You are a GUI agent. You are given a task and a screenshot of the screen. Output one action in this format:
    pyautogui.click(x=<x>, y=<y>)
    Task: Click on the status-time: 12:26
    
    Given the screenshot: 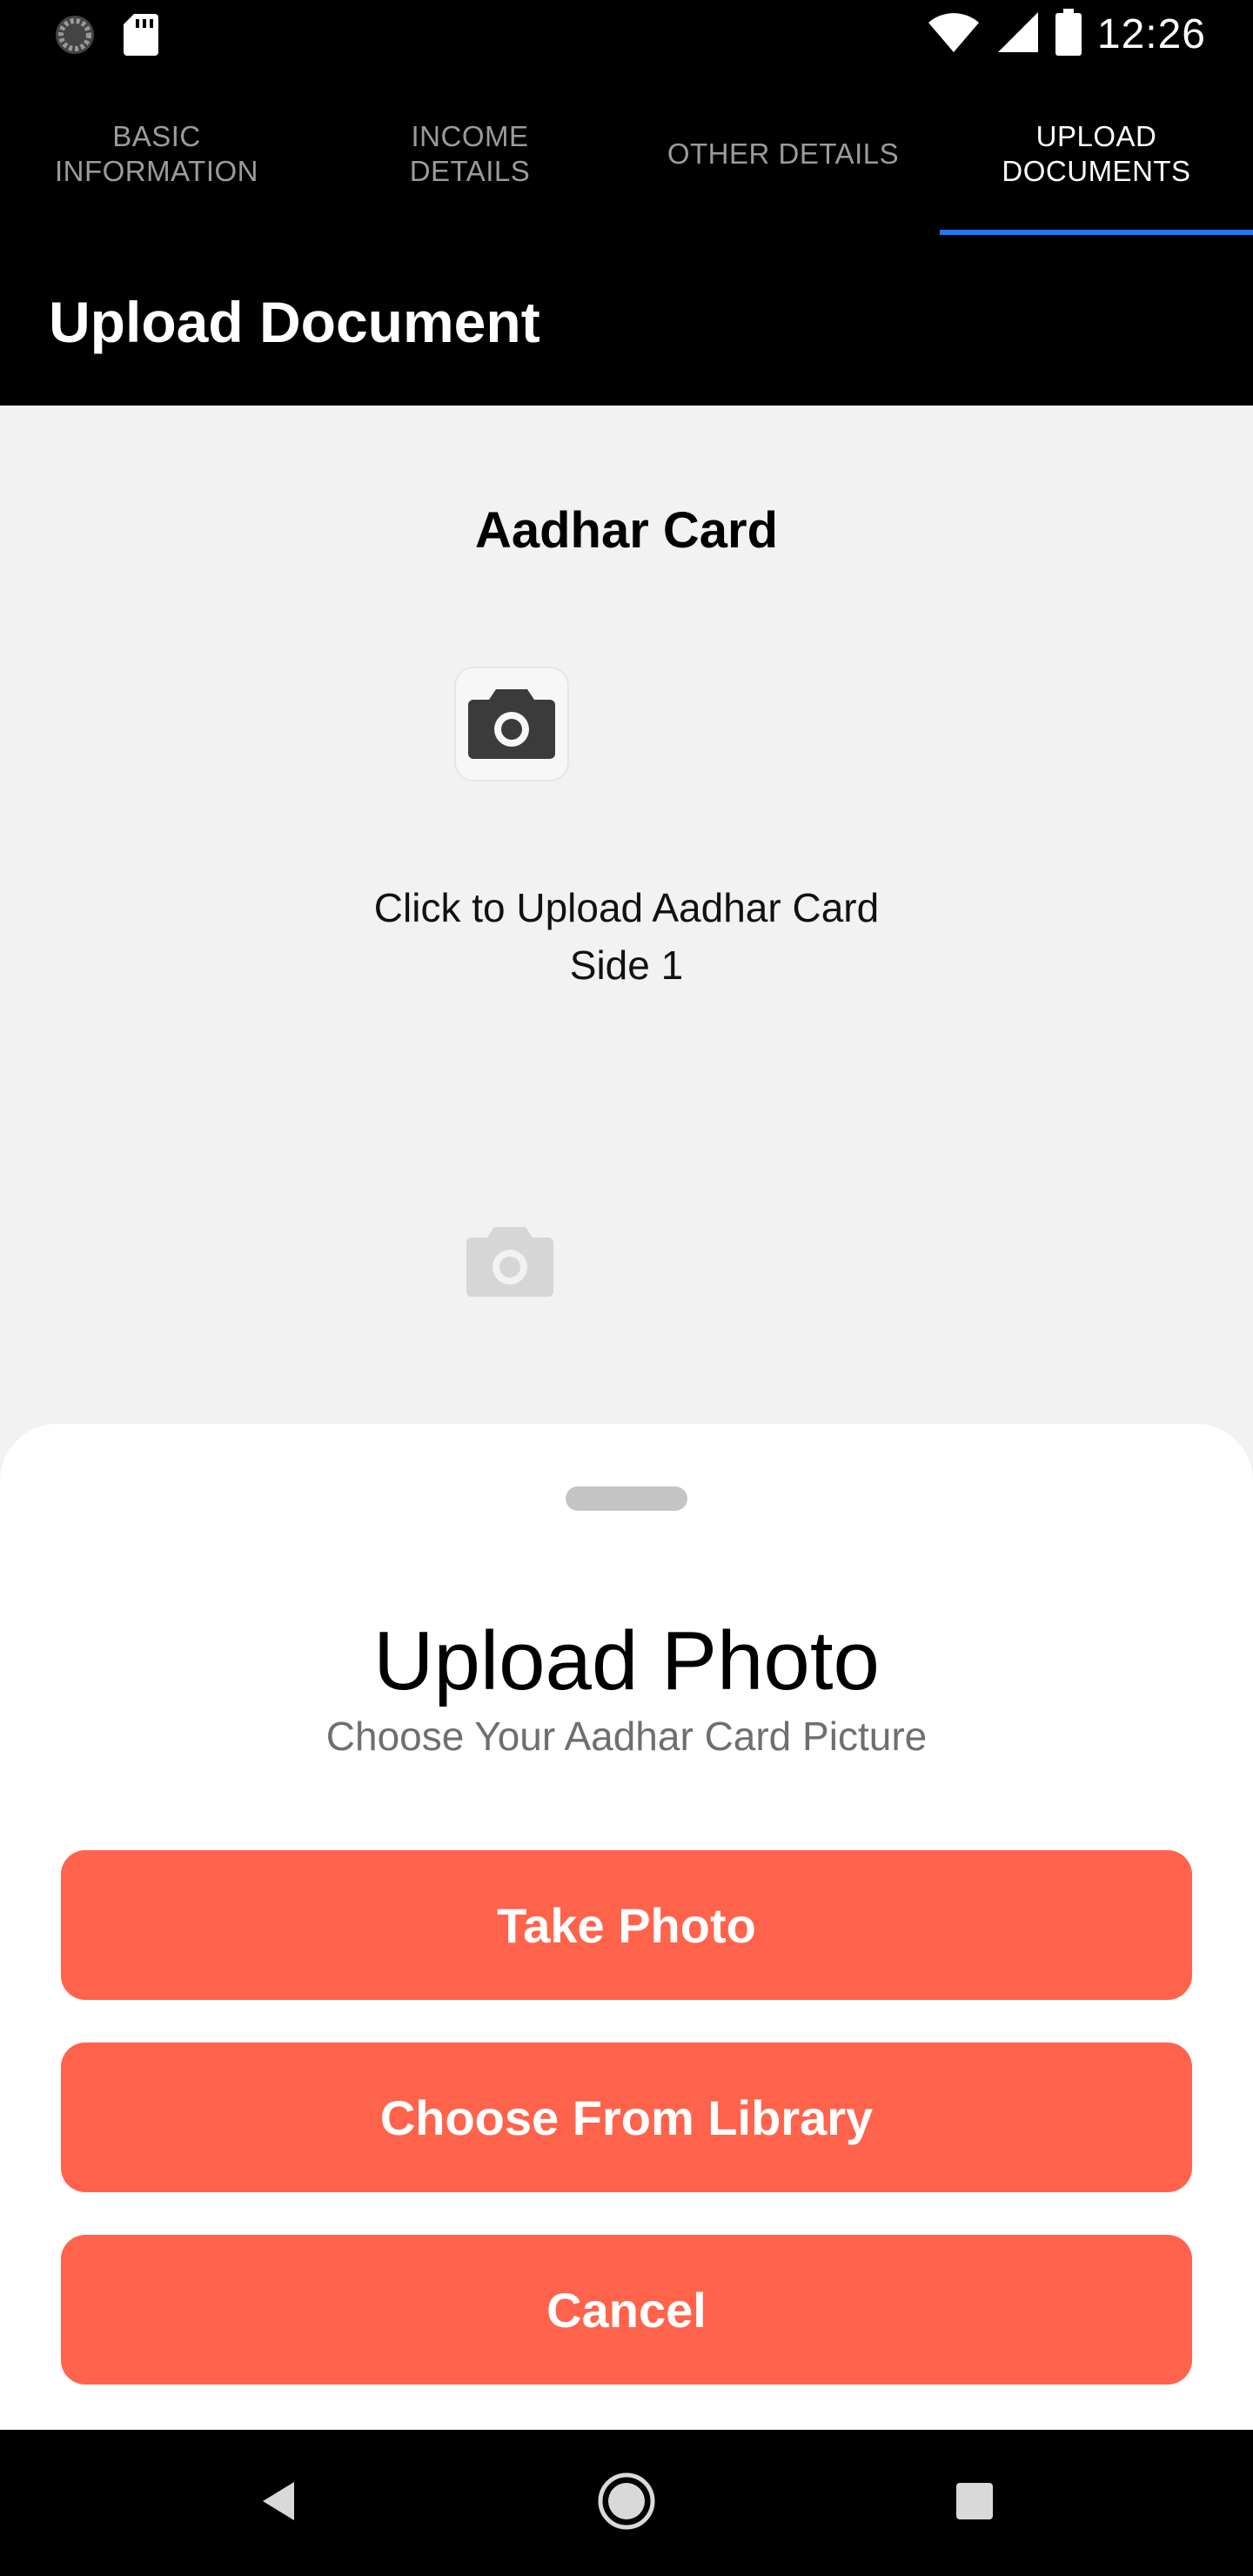 What is the action you would take?
    pyautogui.click(x=1151, y=34)
    